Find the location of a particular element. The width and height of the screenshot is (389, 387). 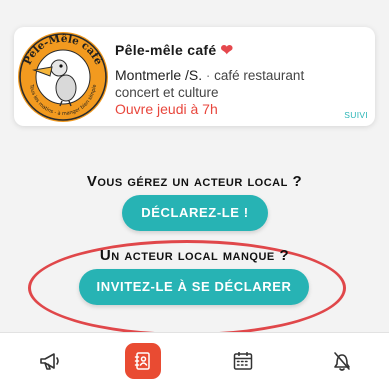

nav-tab-directory is located at coordinates (143, 361).